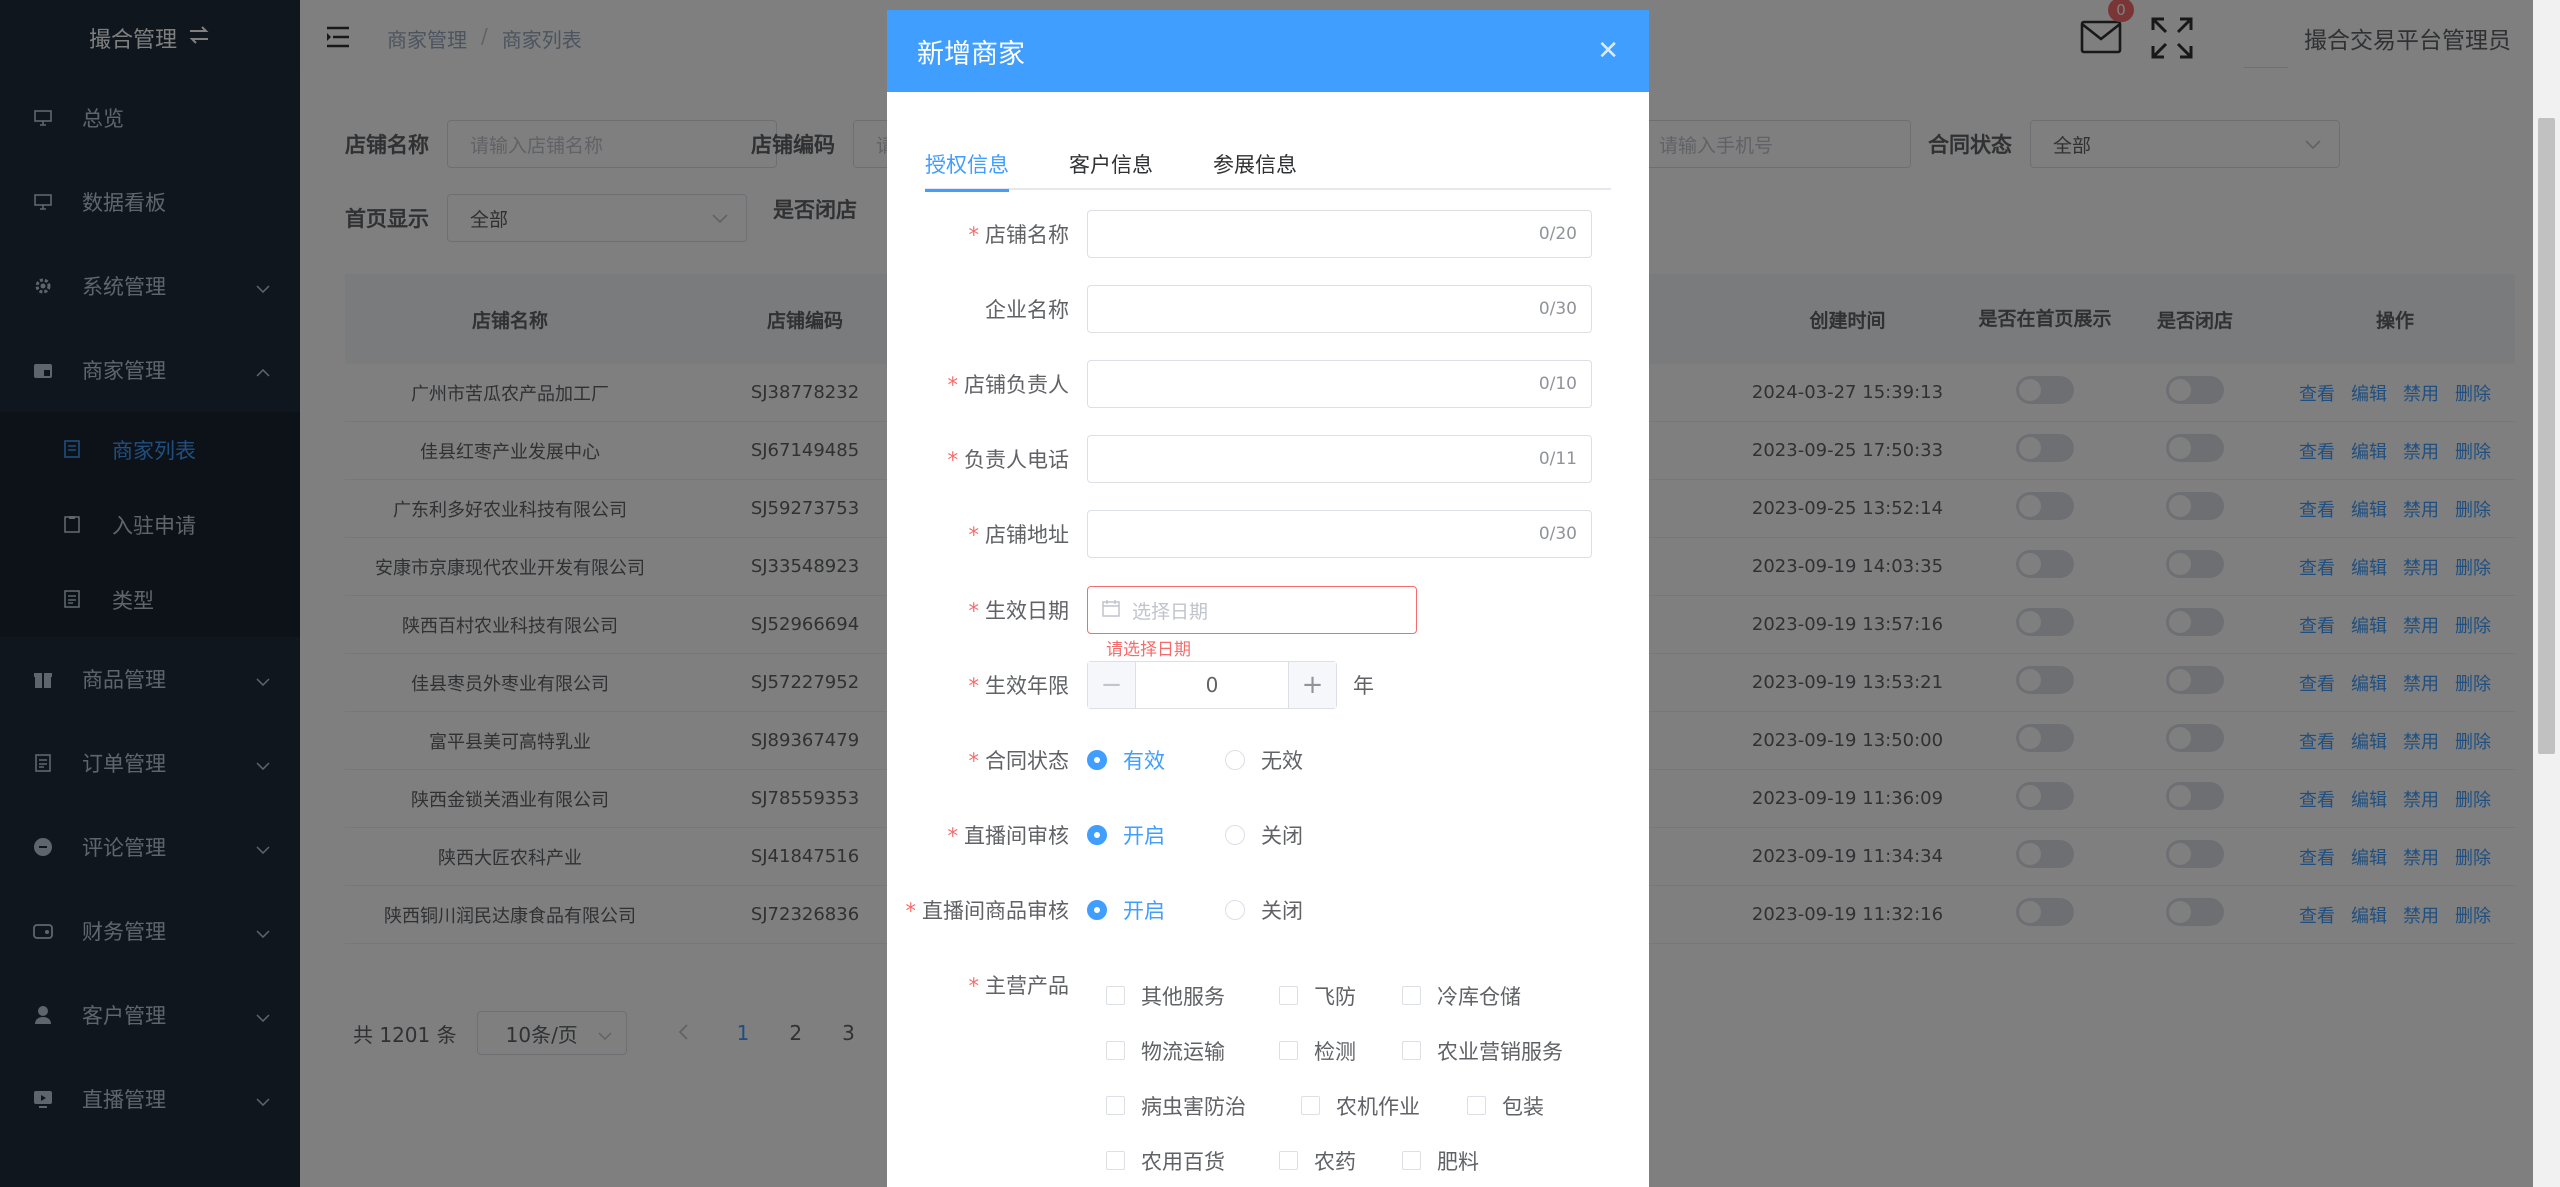 This screenshot has height=1187, width=2560. Describe the element at coordinates (1148, 650) in the screenshot. I see `date-error-message: 请选择日期` at that location.